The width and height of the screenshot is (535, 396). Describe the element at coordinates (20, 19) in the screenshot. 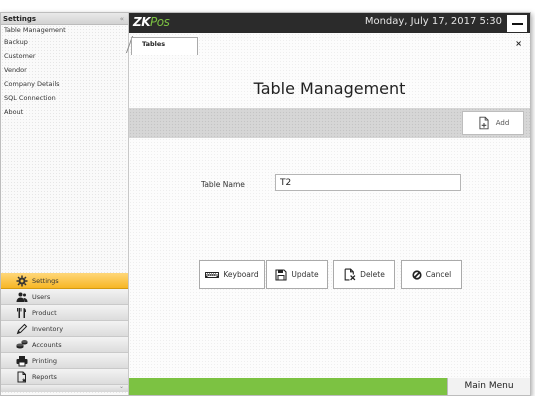

I see `sidebar-title: Settings` at that location.